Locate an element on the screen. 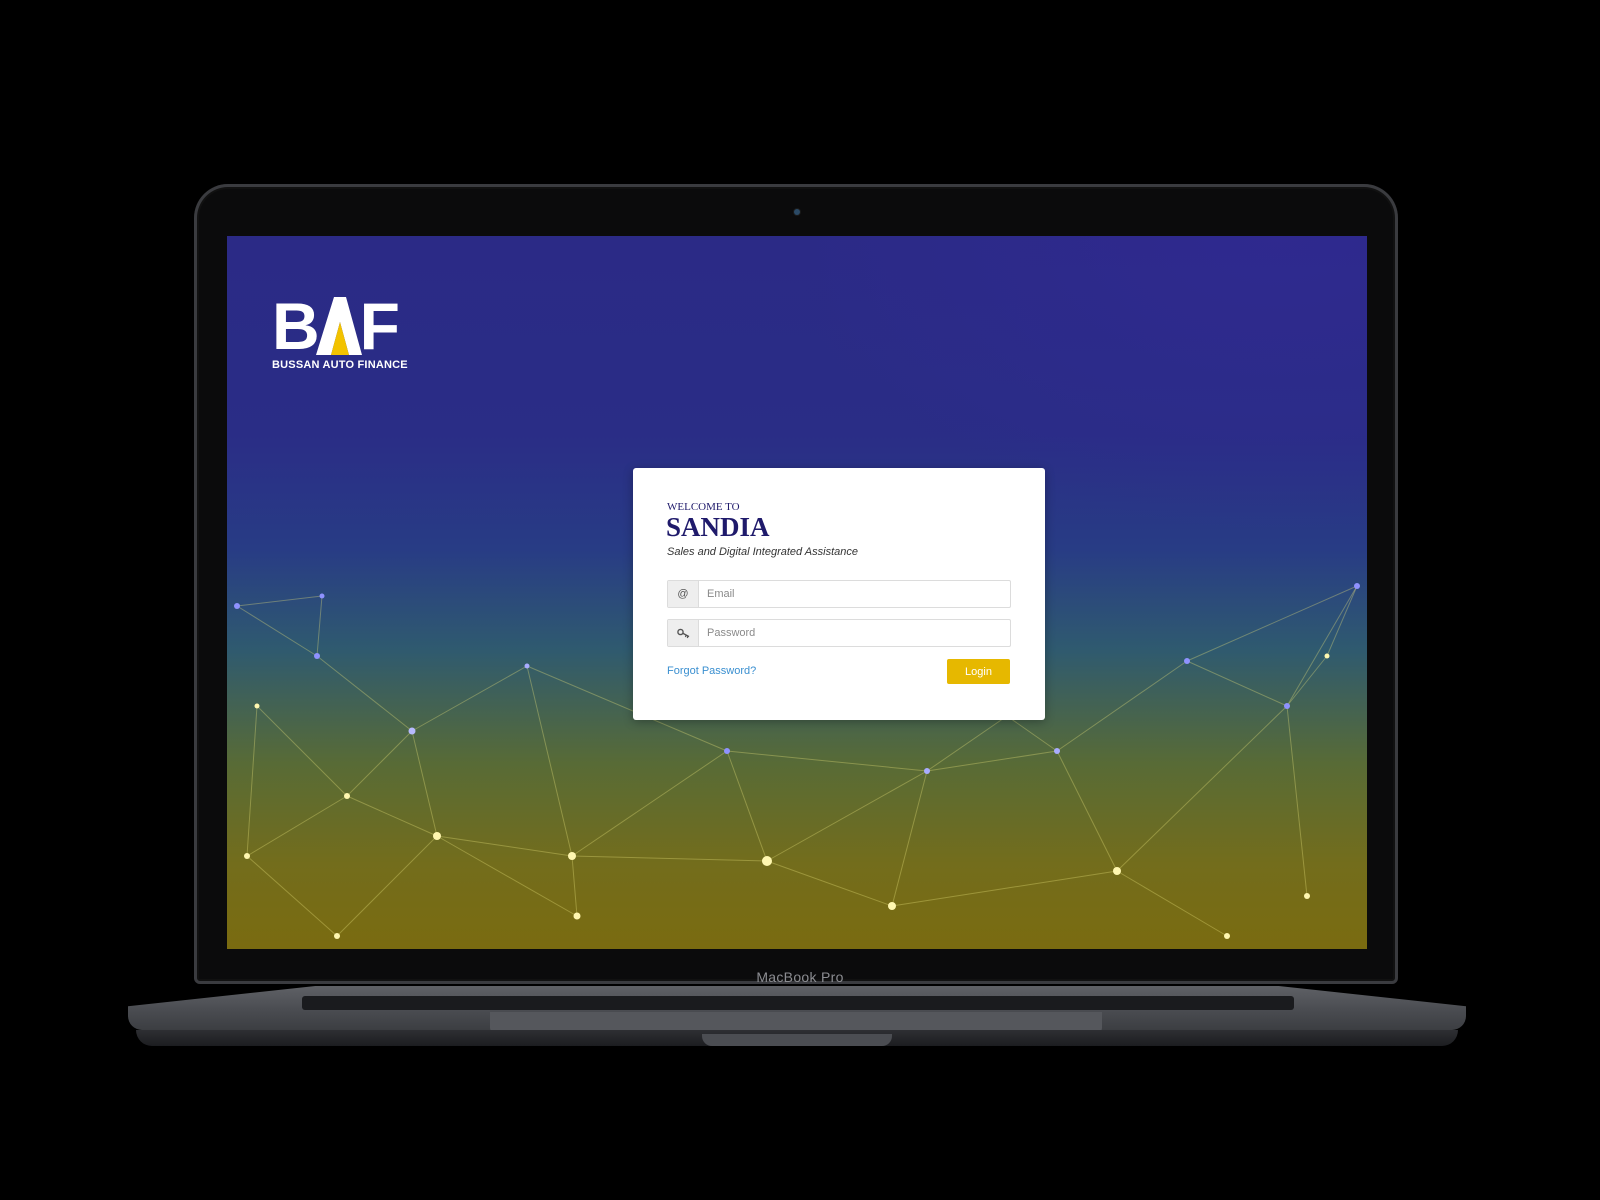  key-icon is located at coordinates (683, 633).